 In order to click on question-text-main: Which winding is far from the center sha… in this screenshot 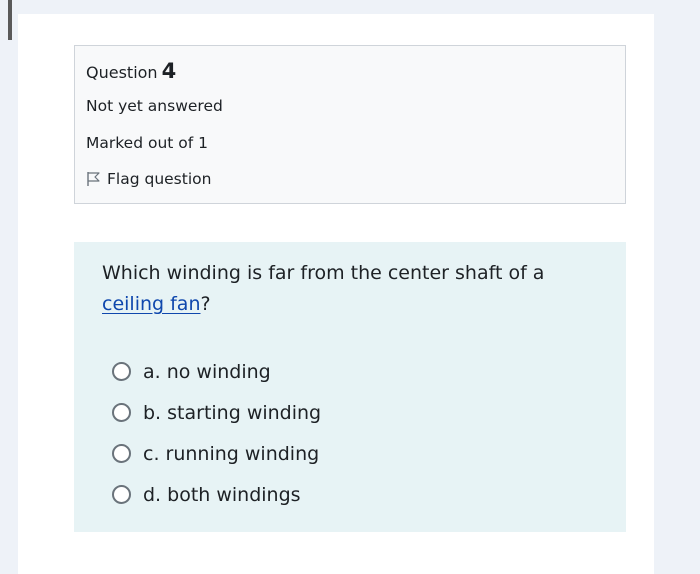, I will do `click(323, 273)`.